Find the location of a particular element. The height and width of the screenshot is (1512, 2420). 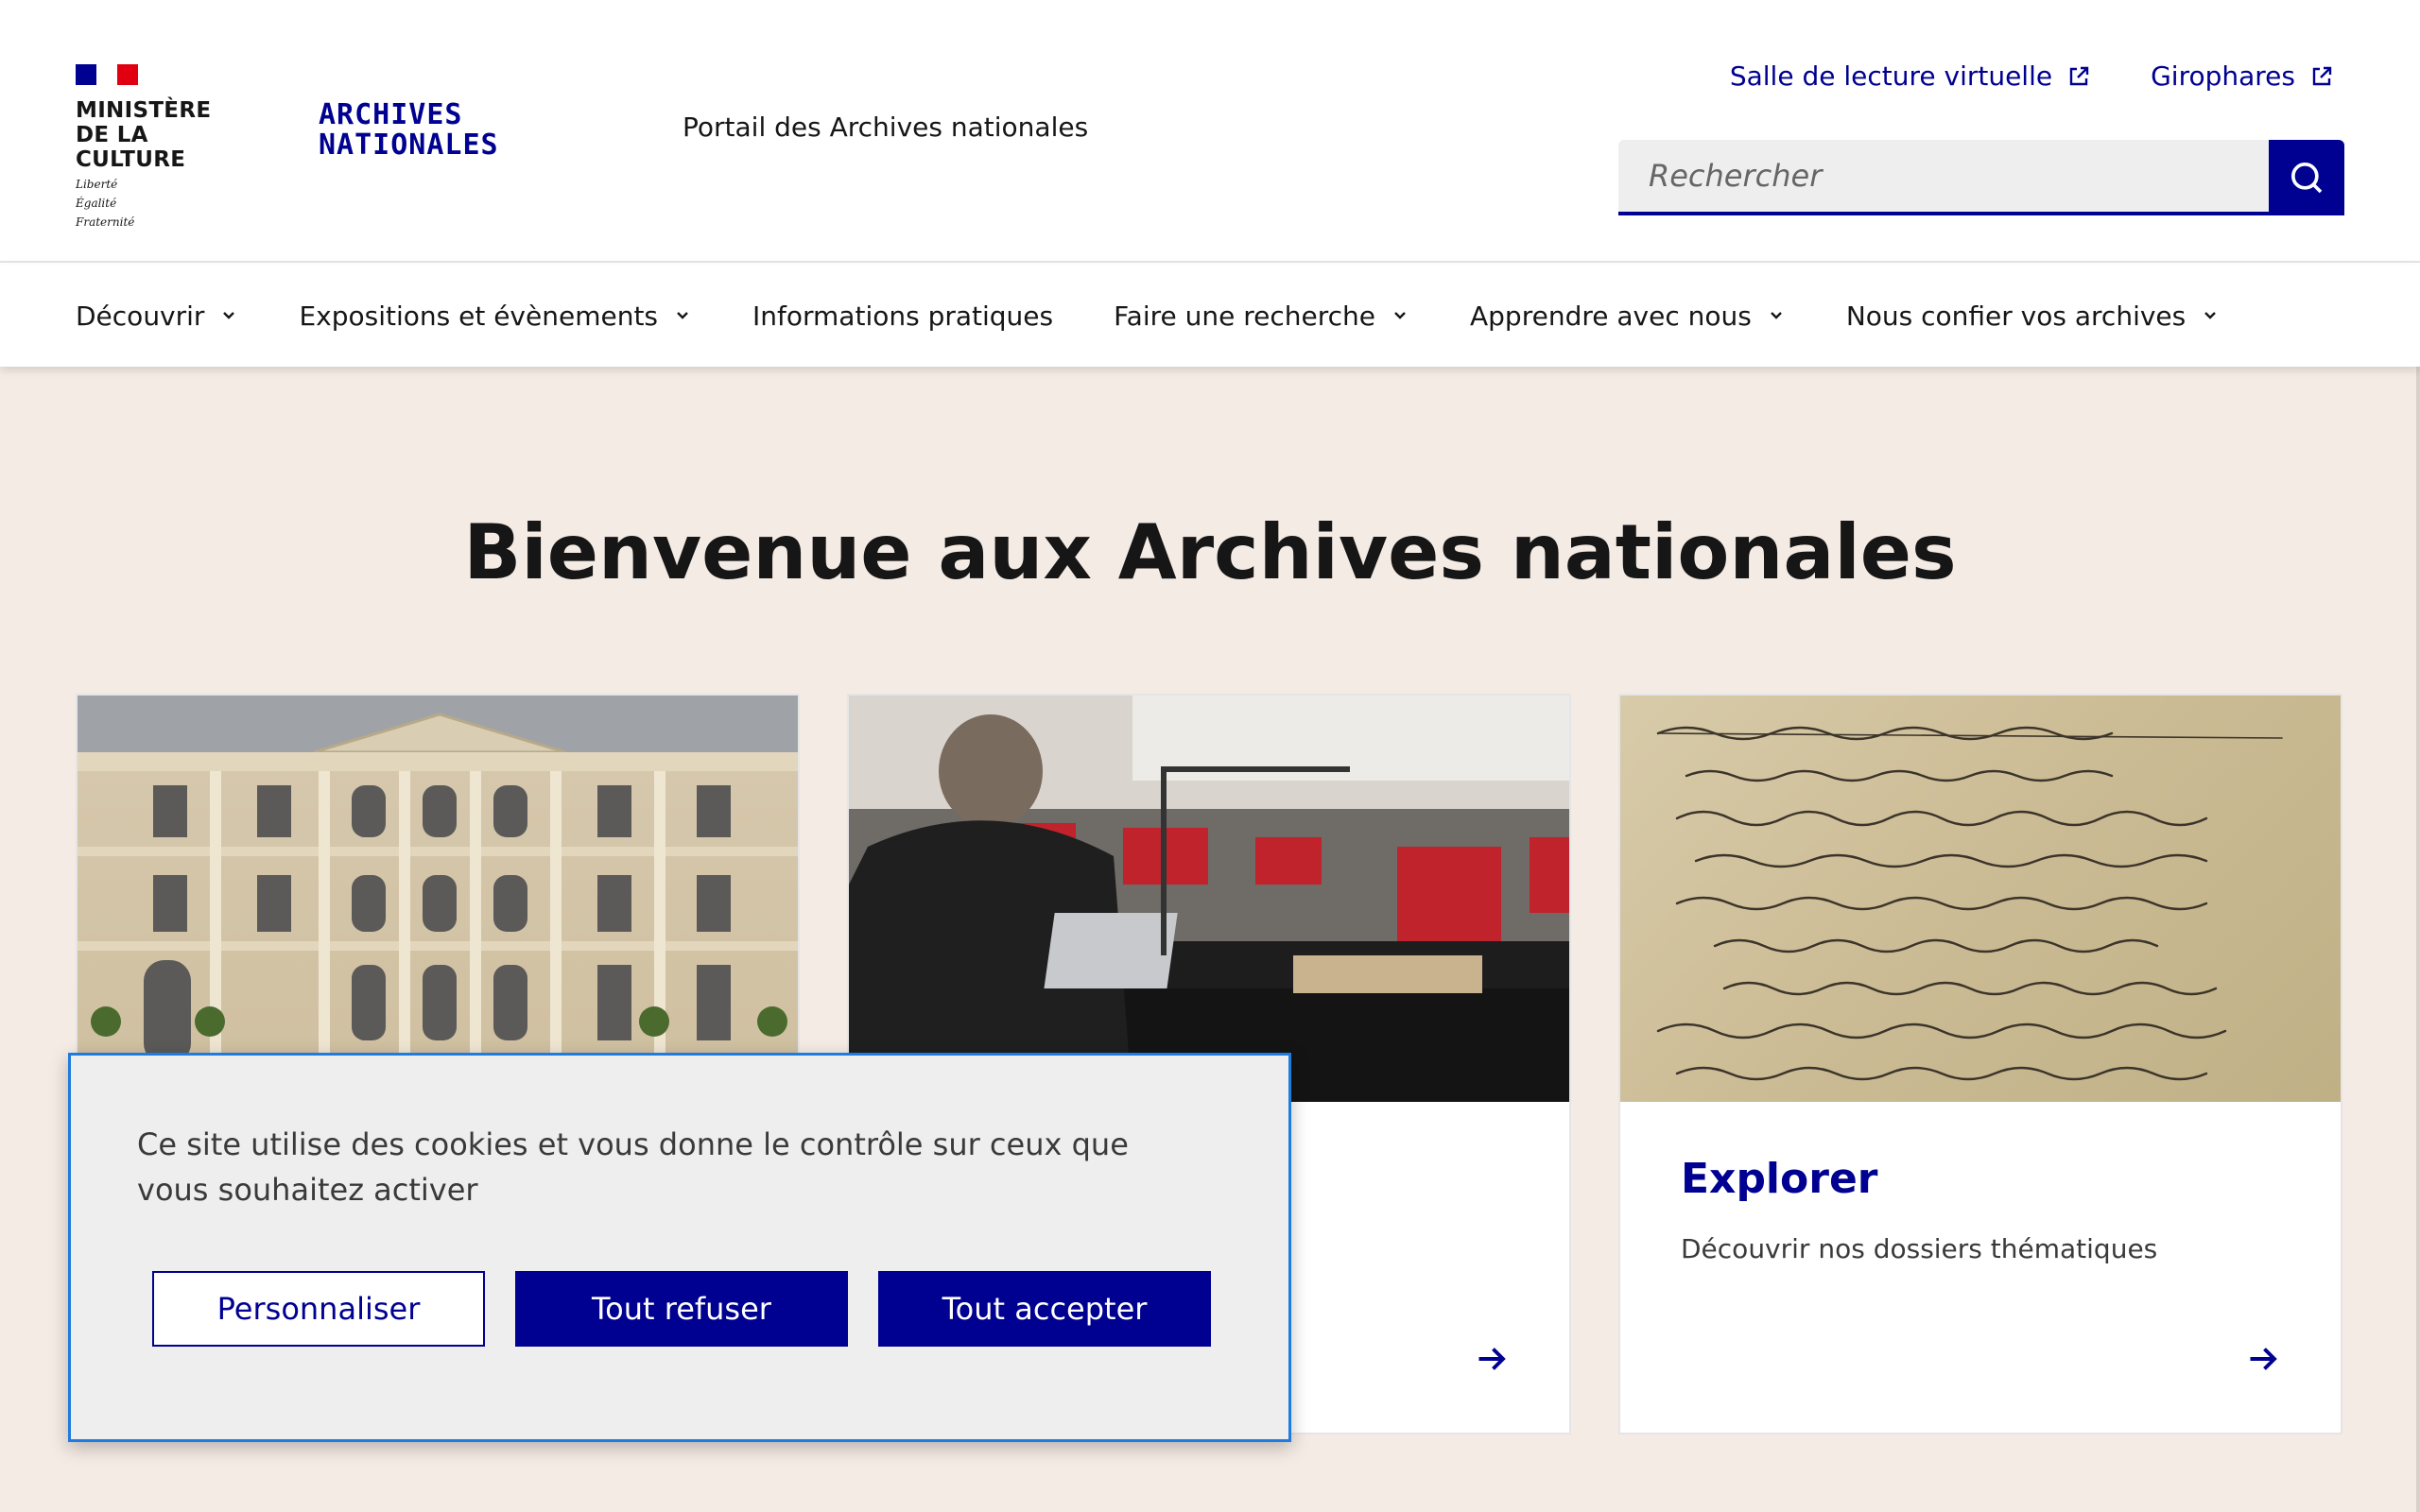

quick-link-salle-lecture: Salle de lecture virtuelle is located at coordinates (1910, 76).